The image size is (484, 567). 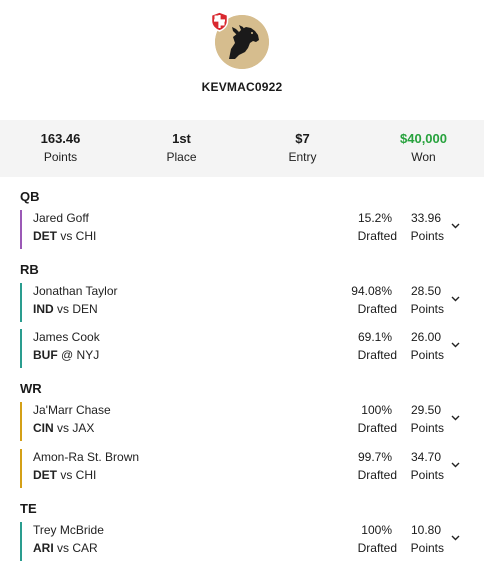 I want to click on player-name: Jonathan Taylor, so click(x=75, y=291).